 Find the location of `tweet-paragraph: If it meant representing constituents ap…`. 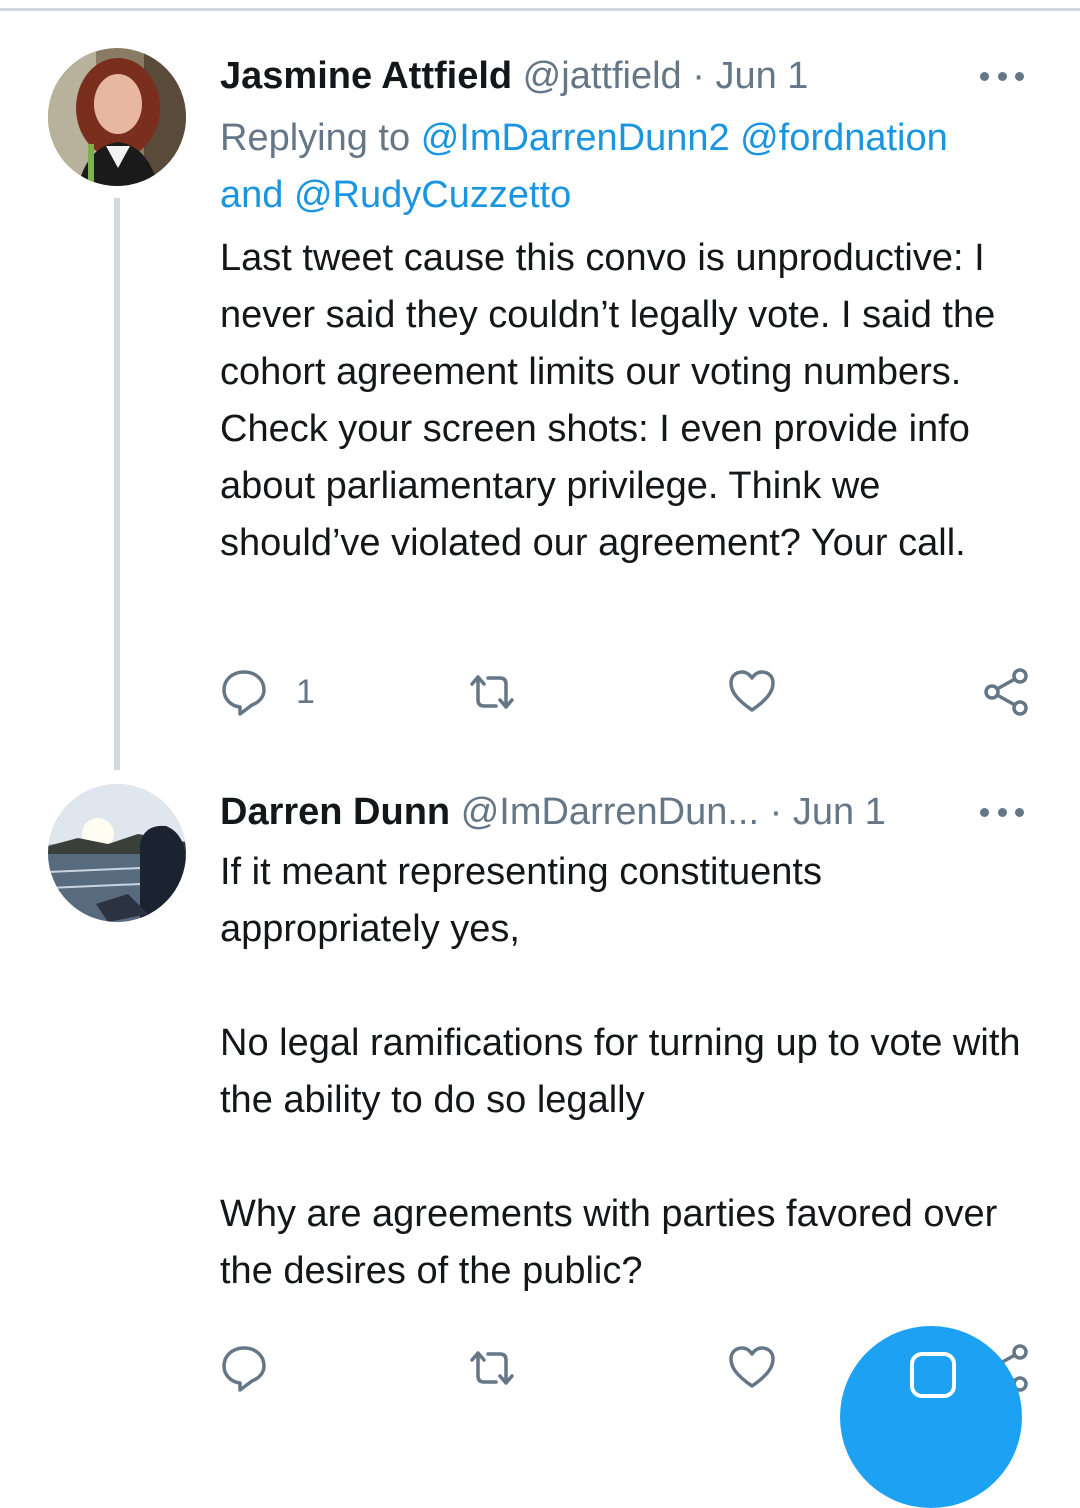

tweet-paragraph: If it meant representing constituents ap… is located at coordinates (521, 900).